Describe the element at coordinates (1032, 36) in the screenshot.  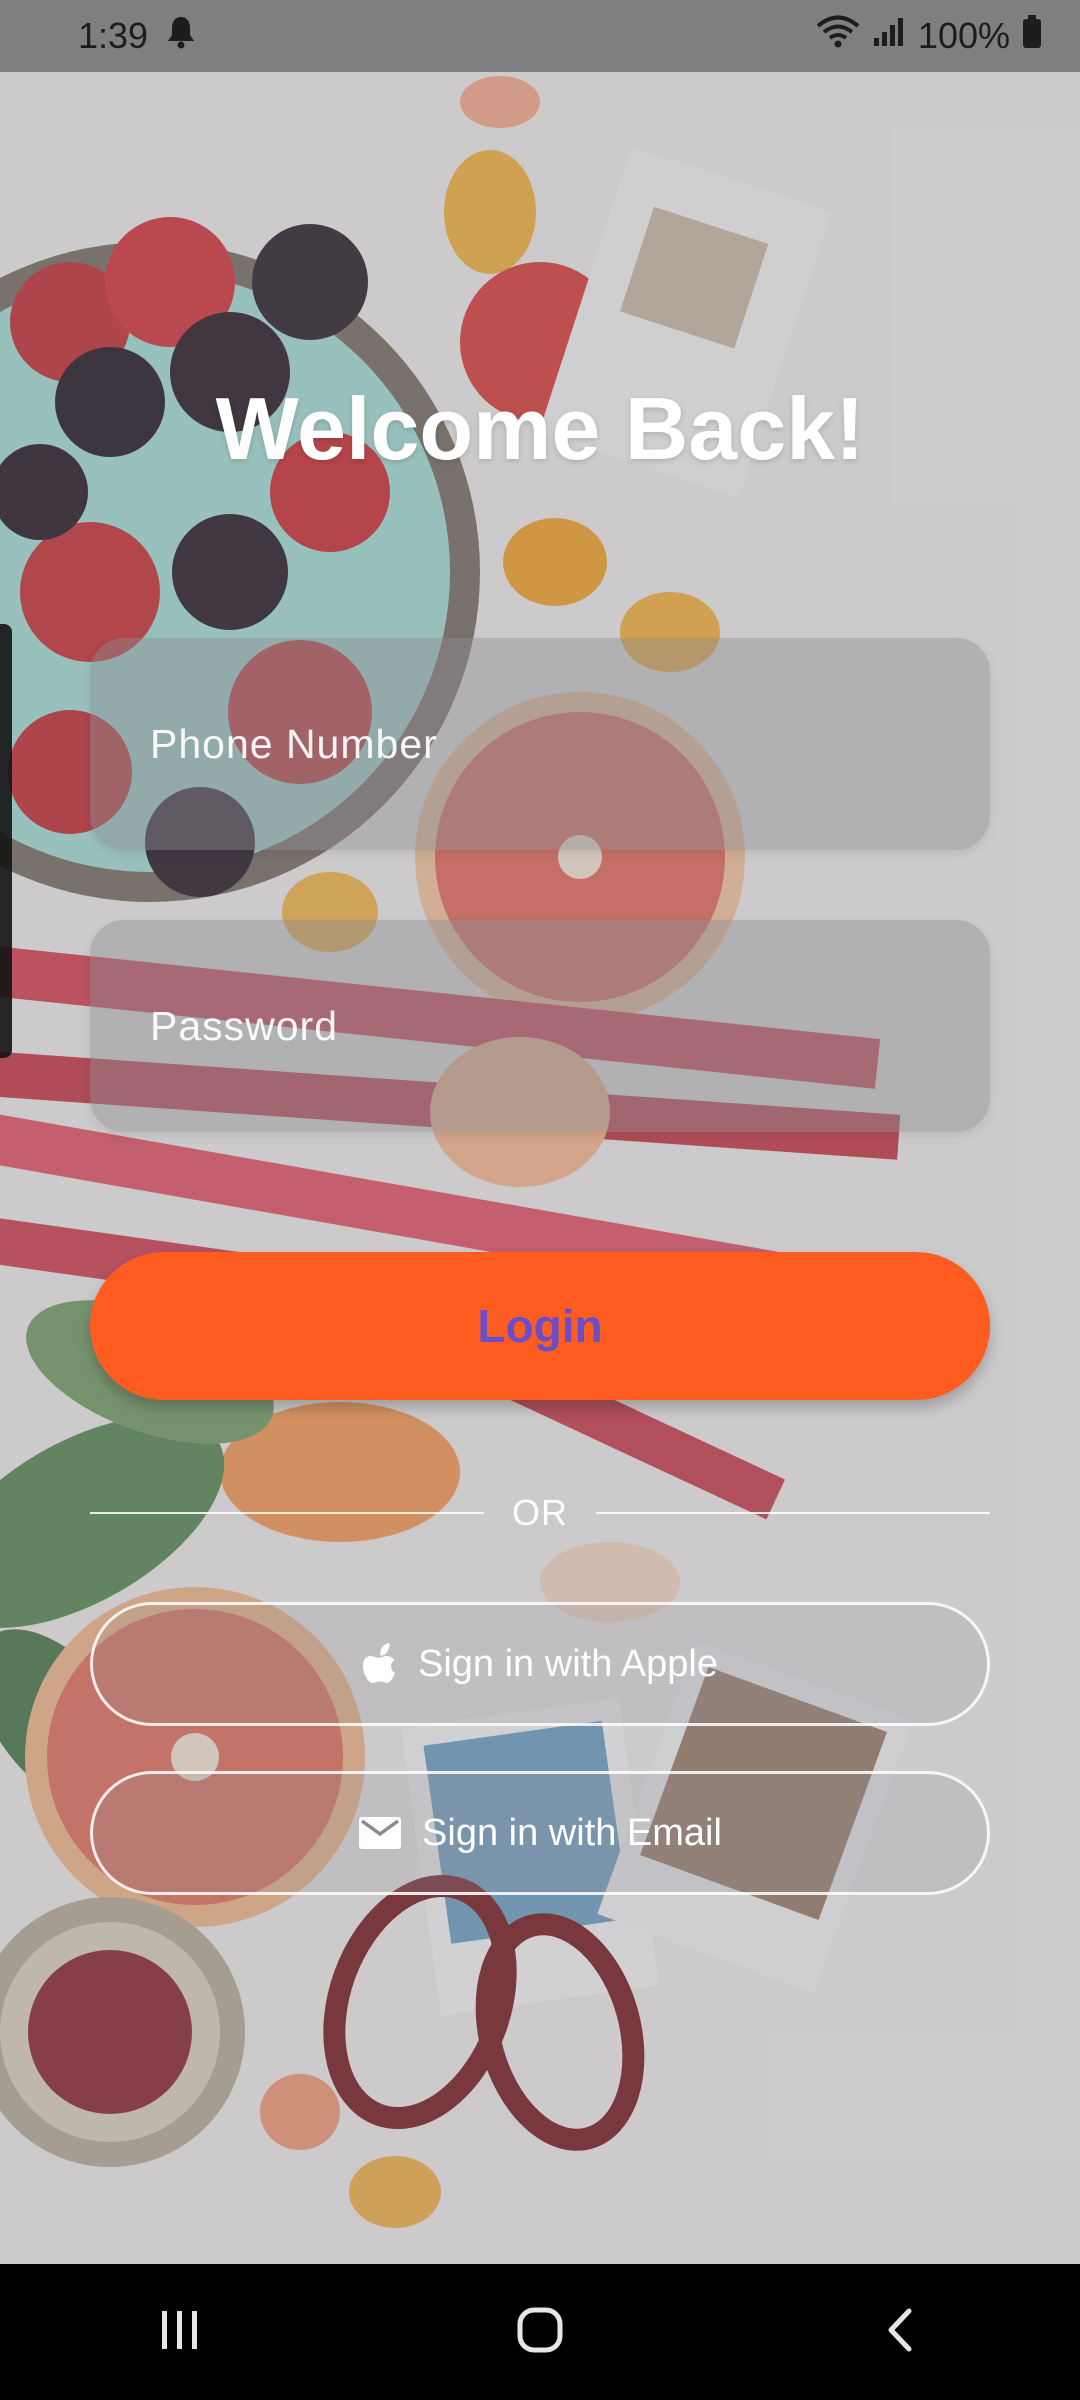
I see `battery-icon` at that location.